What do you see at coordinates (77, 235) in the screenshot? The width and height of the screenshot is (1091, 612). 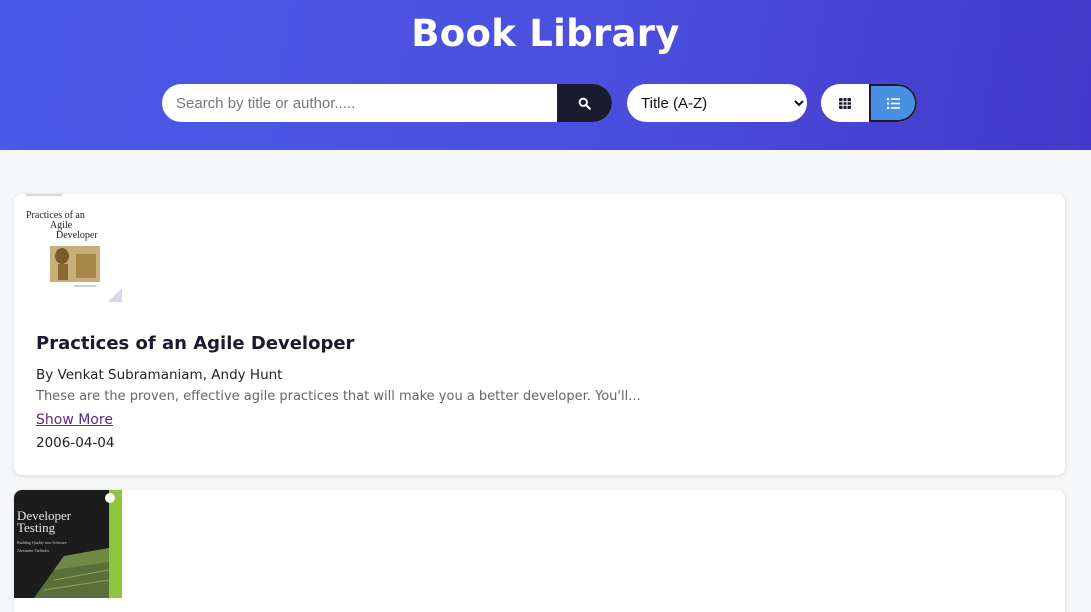 I see `cover-title-line: Developer` at bounding box center [77, 235].